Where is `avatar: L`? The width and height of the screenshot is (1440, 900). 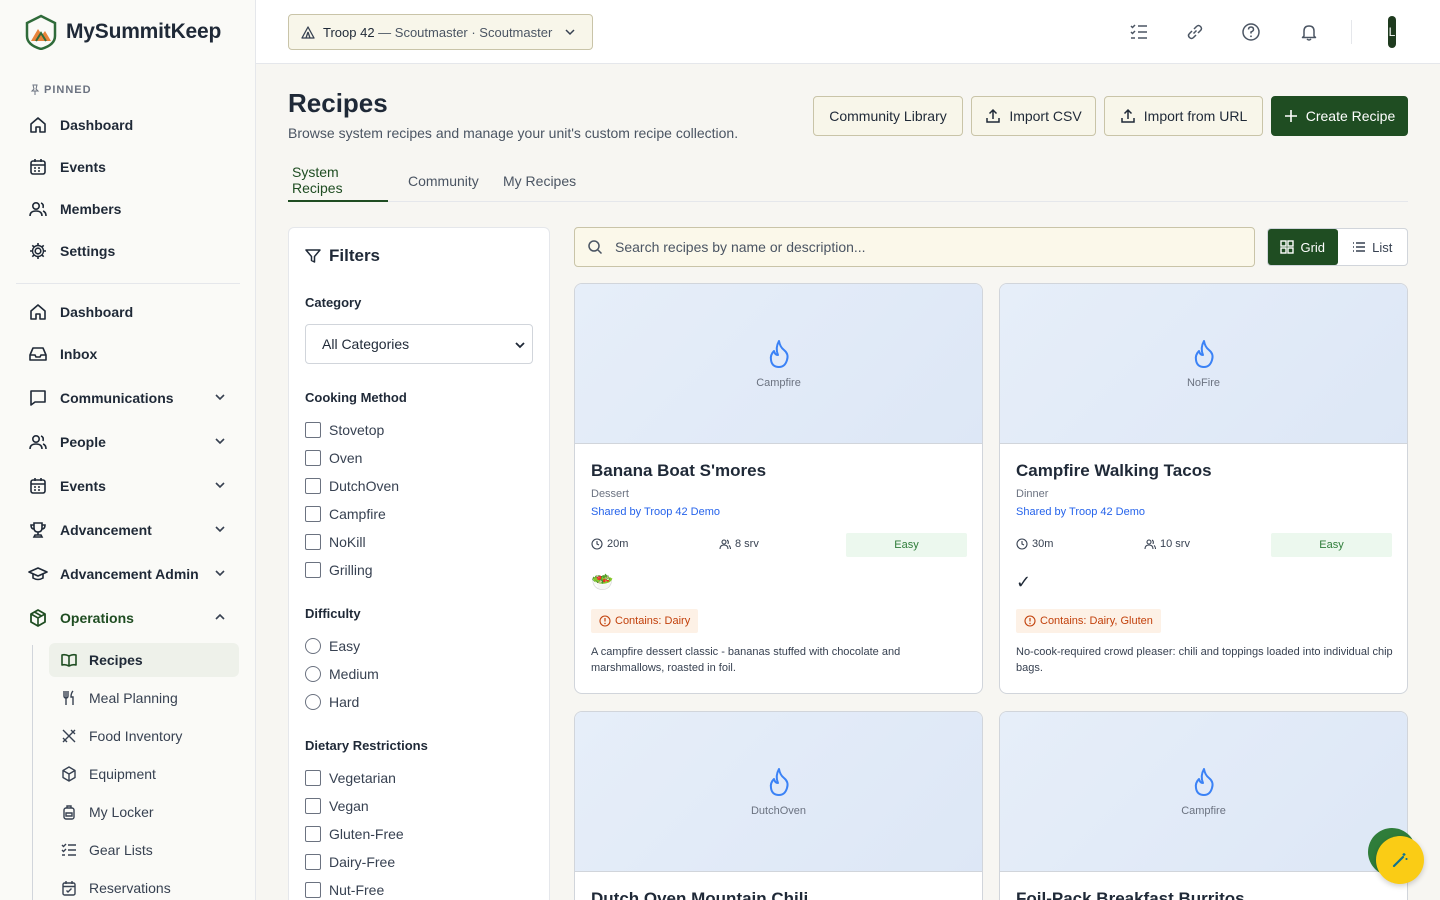
avatar: L is located at coordinates (1392, 32).